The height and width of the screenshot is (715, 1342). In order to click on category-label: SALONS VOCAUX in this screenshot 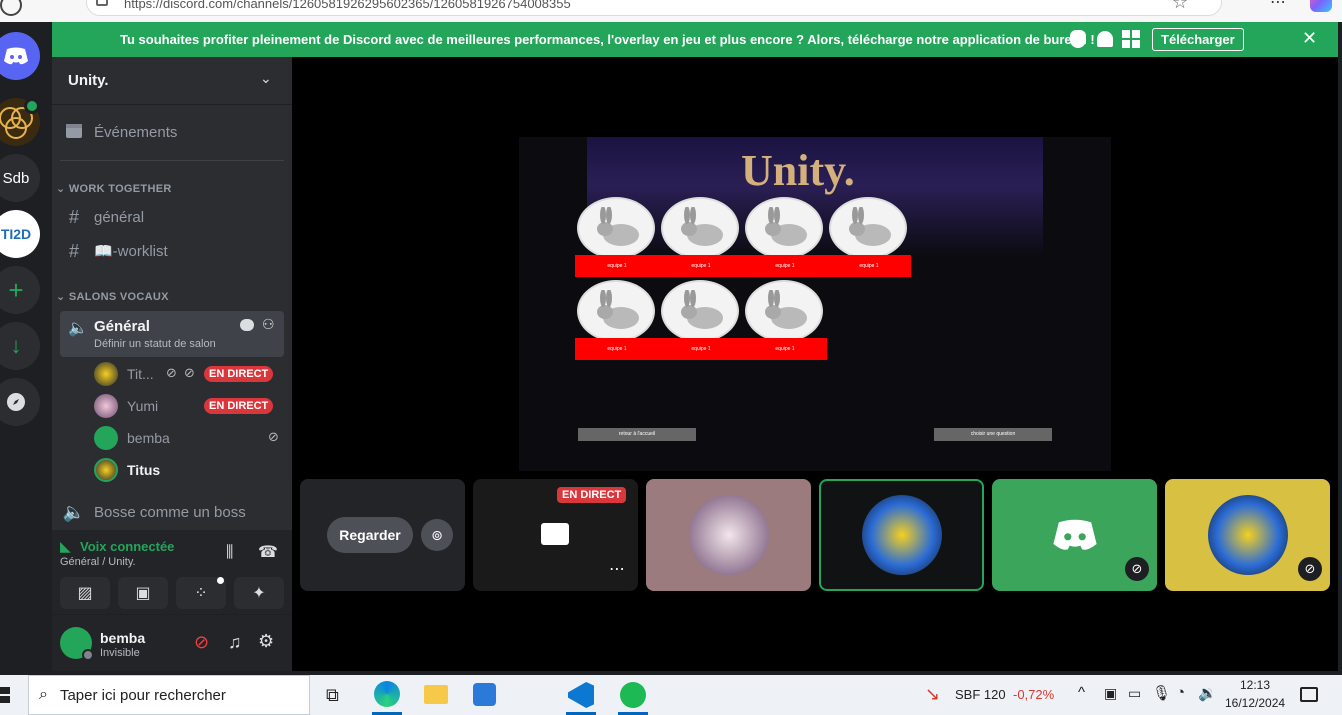, I will do `click(118, 297)`.